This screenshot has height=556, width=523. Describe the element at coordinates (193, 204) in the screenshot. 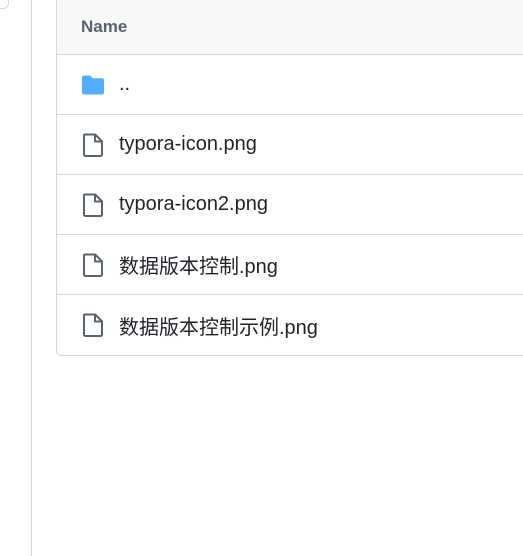

I see `file-row-label: typora-icon2.png` at that location.